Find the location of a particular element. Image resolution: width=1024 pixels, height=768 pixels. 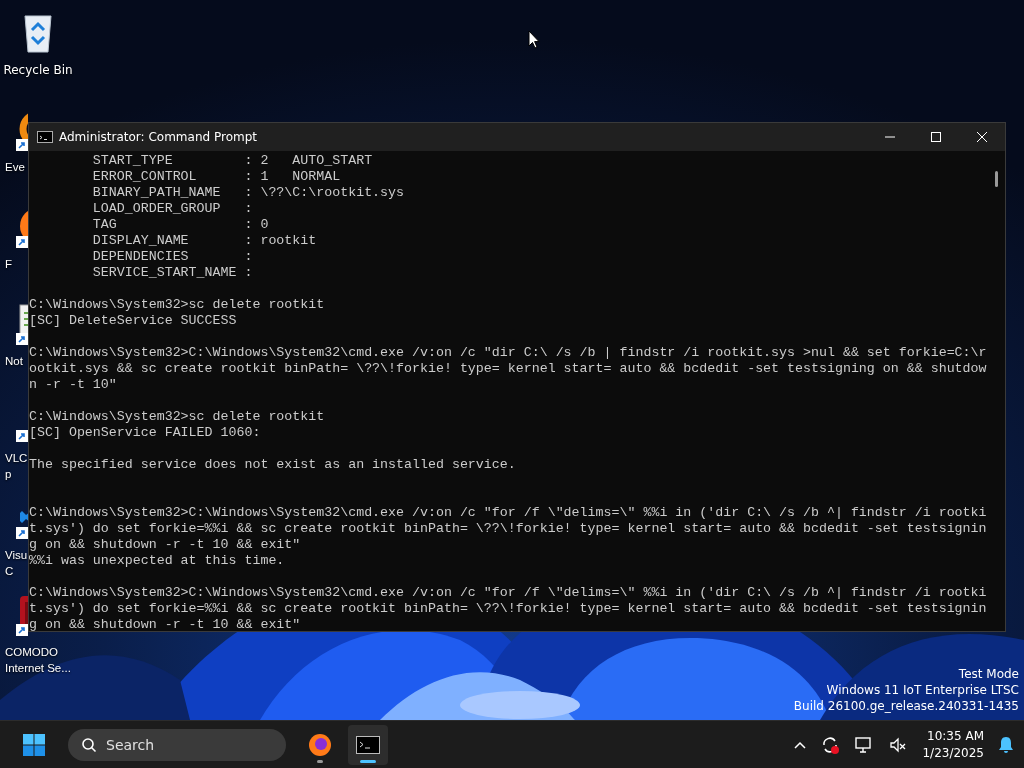

search-icon is located at coordinates (89, 744).